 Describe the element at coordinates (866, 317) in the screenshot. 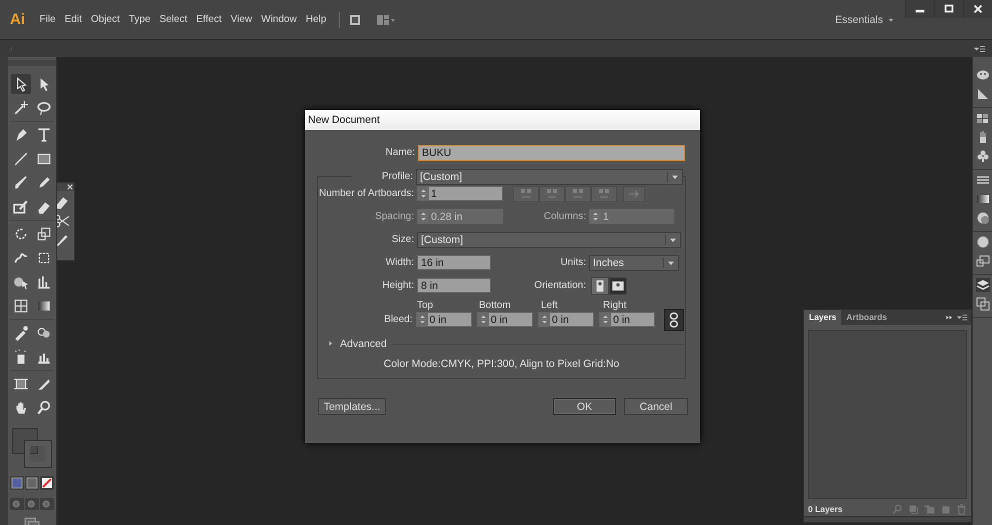

I see `panel-tab: Artboards` at that location.